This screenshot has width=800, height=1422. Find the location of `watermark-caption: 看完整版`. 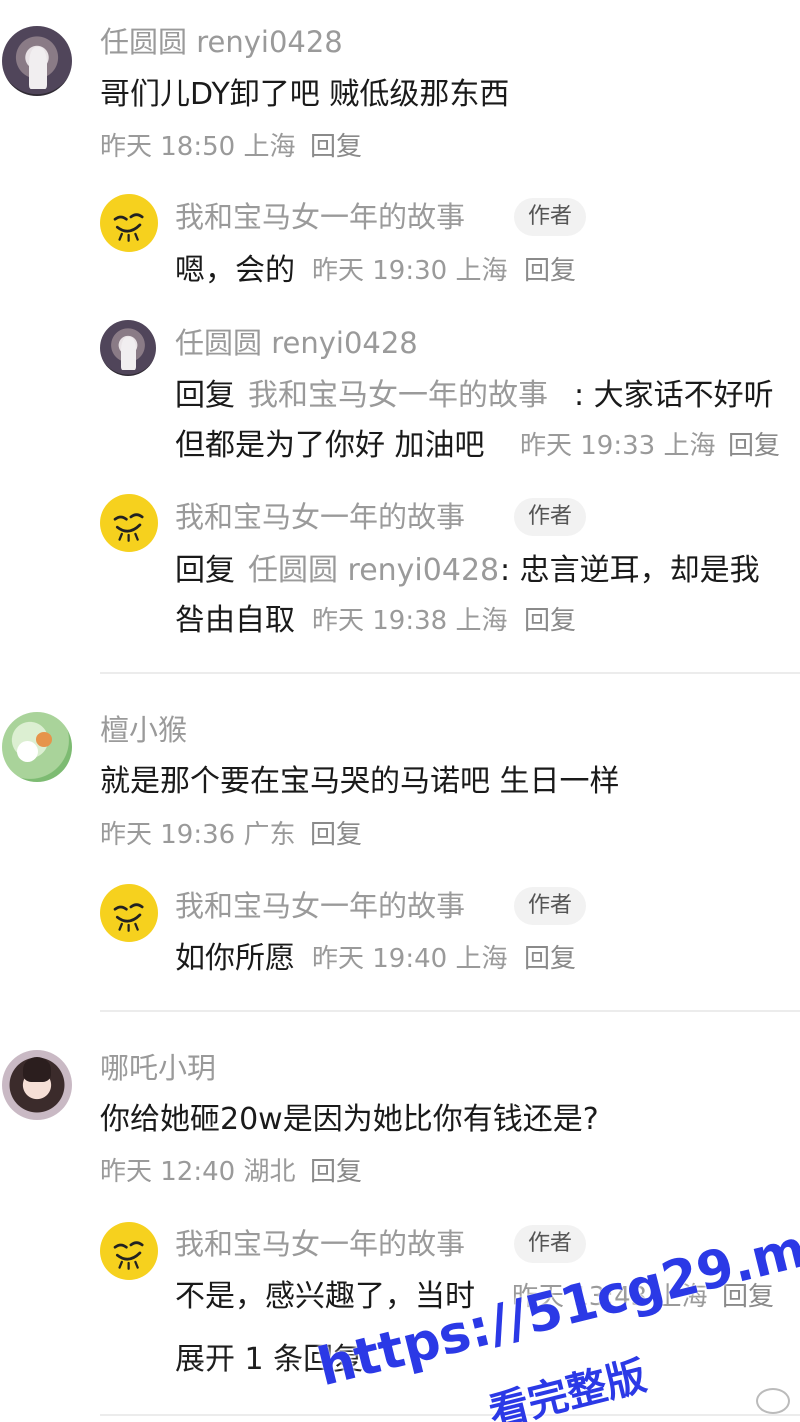

watermark-caption: 看完整版 is located at coordinates (567, 1387).